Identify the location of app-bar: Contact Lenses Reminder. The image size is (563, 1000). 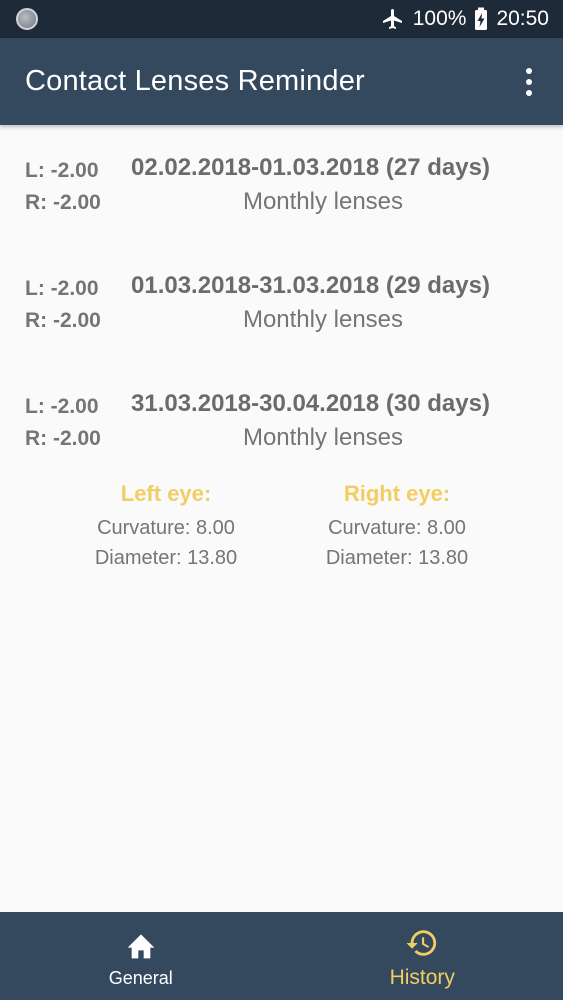
(281, 81).